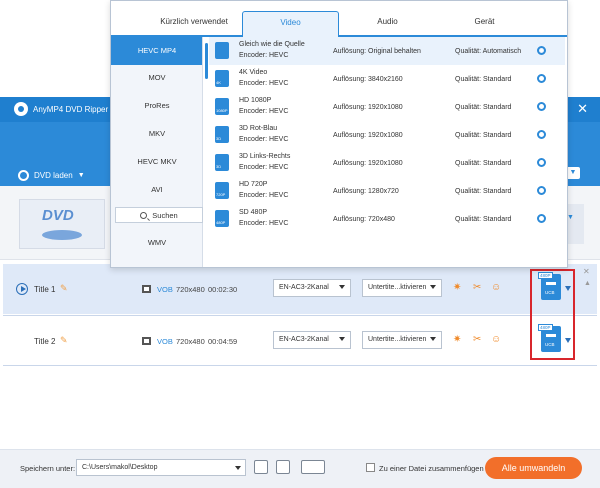  Describe the element at coordinates (71, 109) in the screenshot. I see `app-title: AnyMP4 DVD Ripper` at that location.